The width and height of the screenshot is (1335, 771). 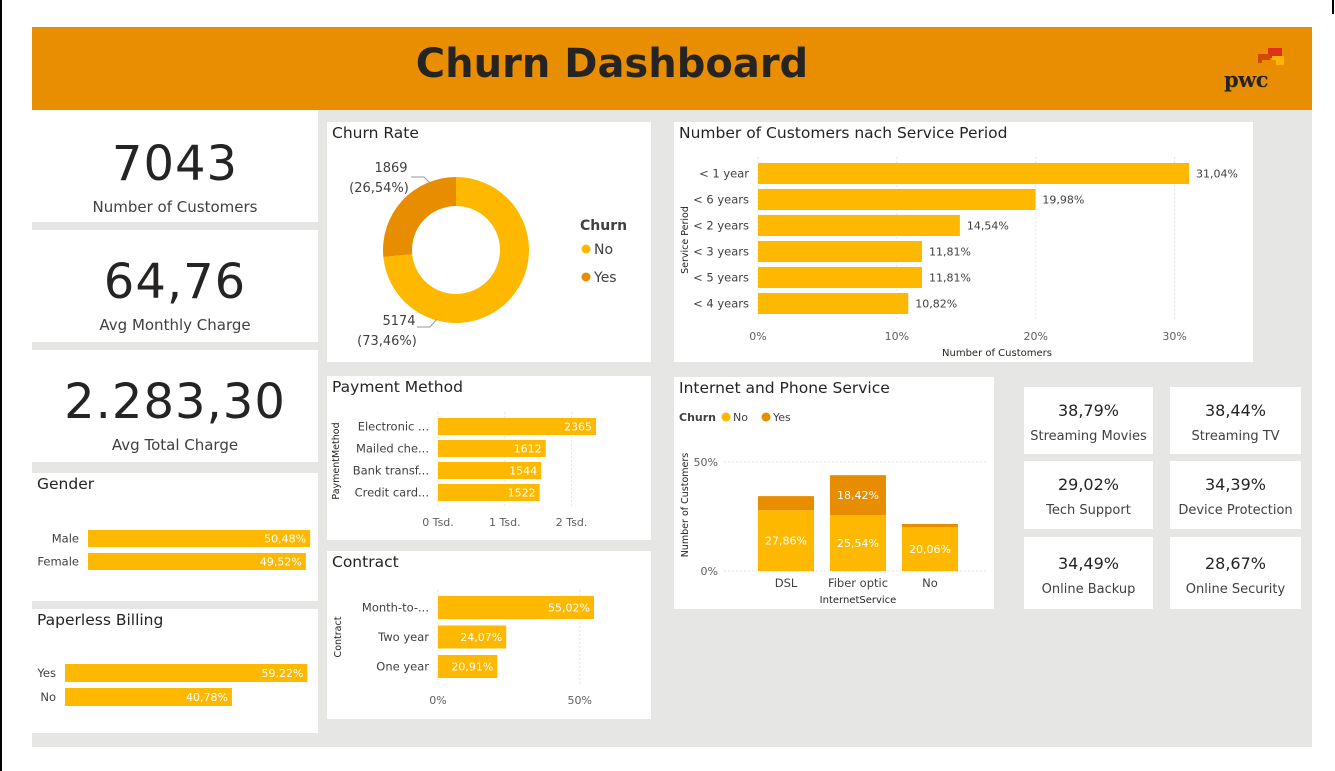 What do you see at coordinates (1088, 589) in the screenshot?
I see `mini-kpi-label: Online Backup` at bounding box center [1088, 589].